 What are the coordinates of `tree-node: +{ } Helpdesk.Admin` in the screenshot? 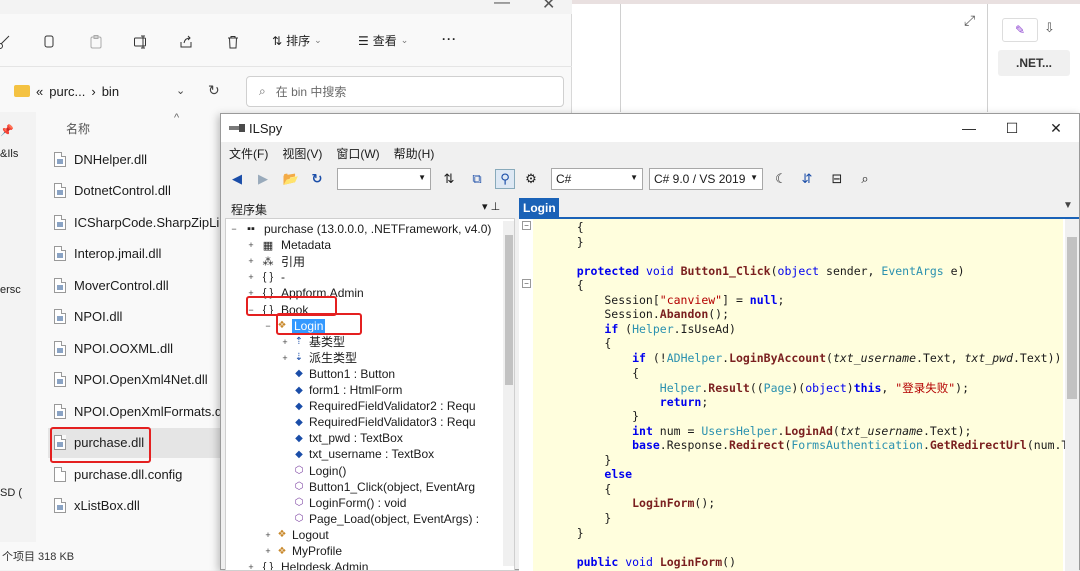 It's located at (307, 564).